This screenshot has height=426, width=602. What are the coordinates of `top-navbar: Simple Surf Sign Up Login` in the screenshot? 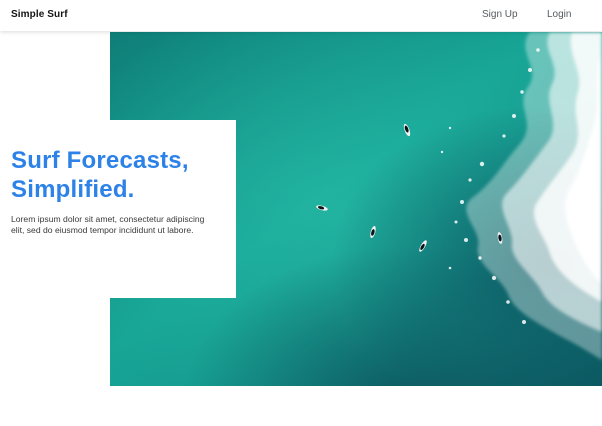 It's located at (301, 15).